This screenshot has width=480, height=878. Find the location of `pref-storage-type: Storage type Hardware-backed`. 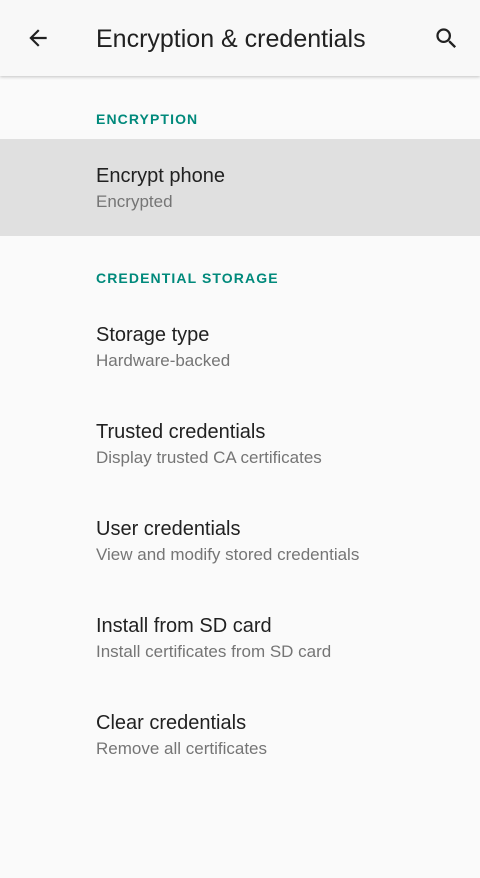

pref-storage-type: Storage type Hardware-backed is located at coordinates (240, 346).